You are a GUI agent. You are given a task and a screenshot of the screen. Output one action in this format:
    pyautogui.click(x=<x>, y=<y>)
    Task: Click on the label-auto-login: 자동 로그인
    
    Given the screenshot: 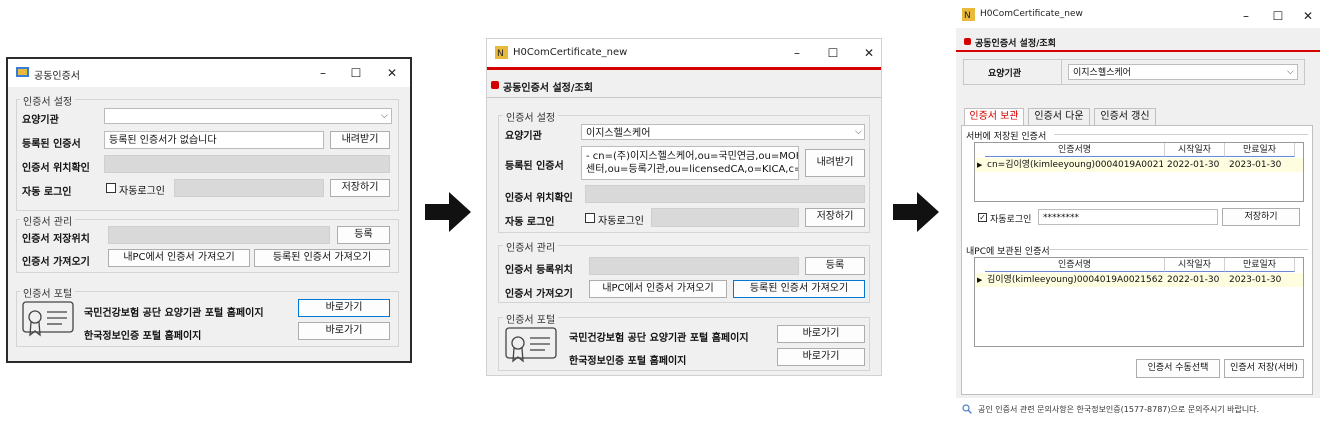 What is the action you would take?
    pyautogui.click(x=47, y=192)
    